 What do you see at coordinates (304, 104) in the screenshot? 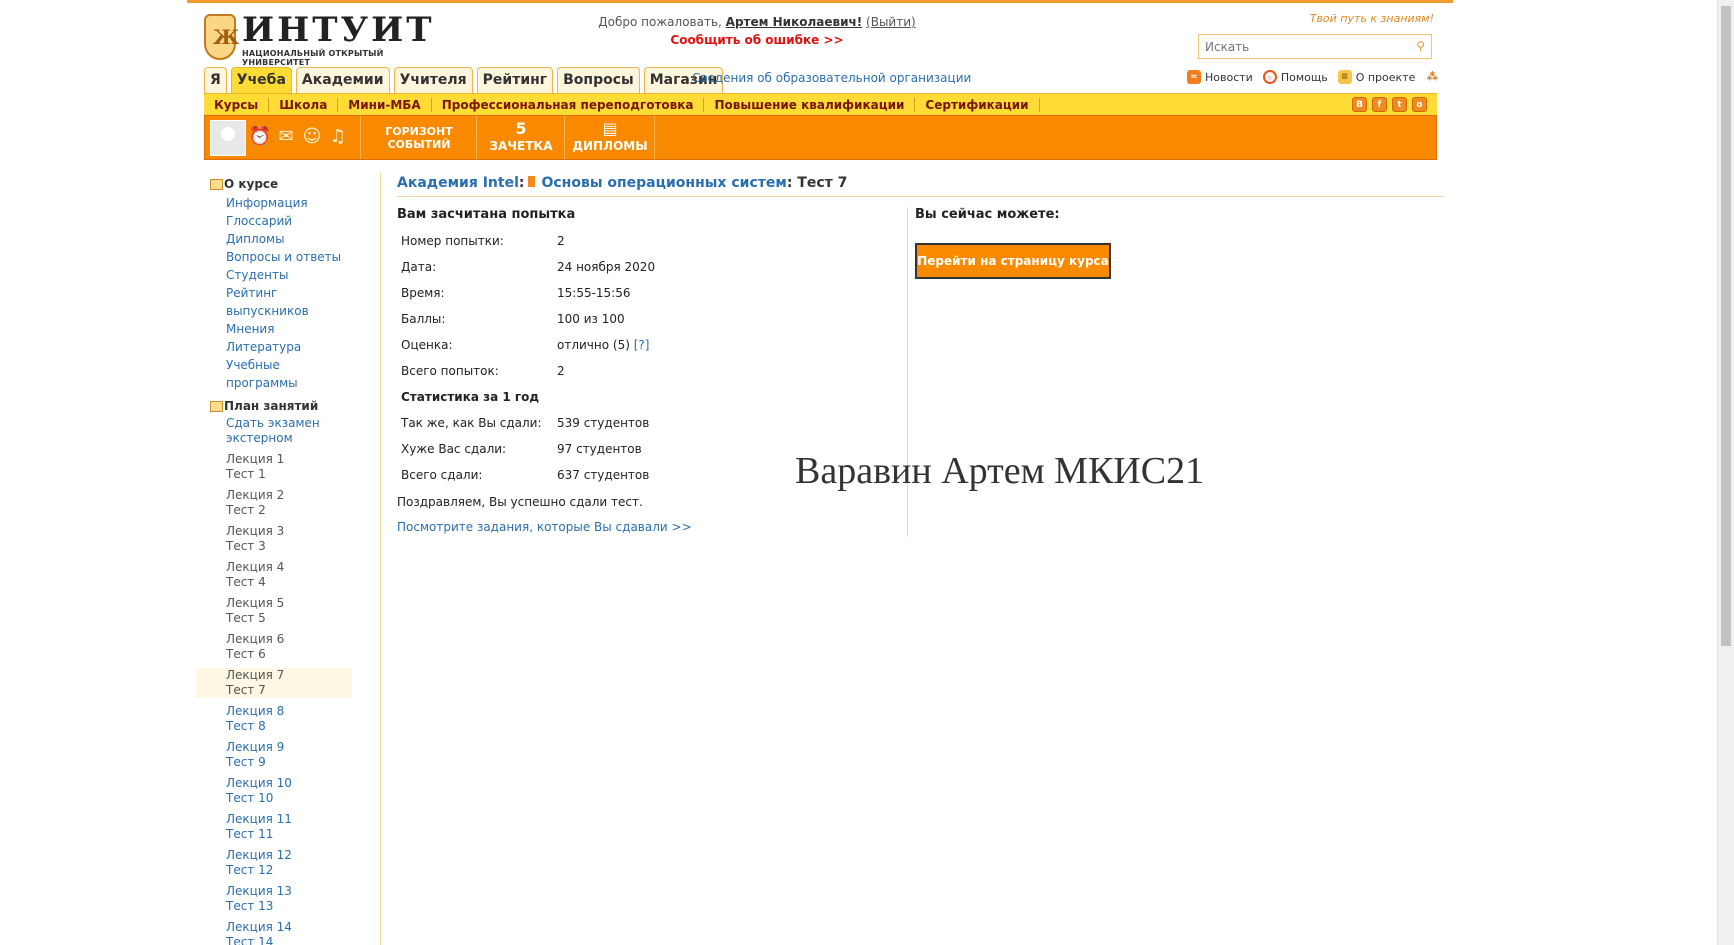
I see `subnav-school: Школа` at bounding box center [304, 104].